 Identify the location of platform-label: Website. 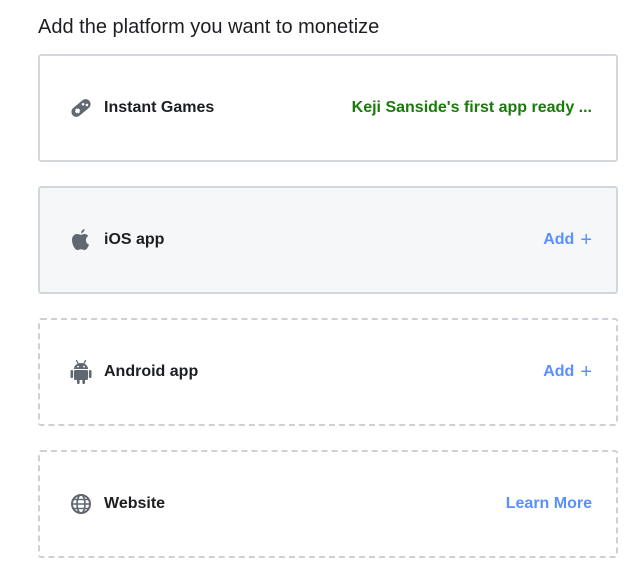
(135, 503).